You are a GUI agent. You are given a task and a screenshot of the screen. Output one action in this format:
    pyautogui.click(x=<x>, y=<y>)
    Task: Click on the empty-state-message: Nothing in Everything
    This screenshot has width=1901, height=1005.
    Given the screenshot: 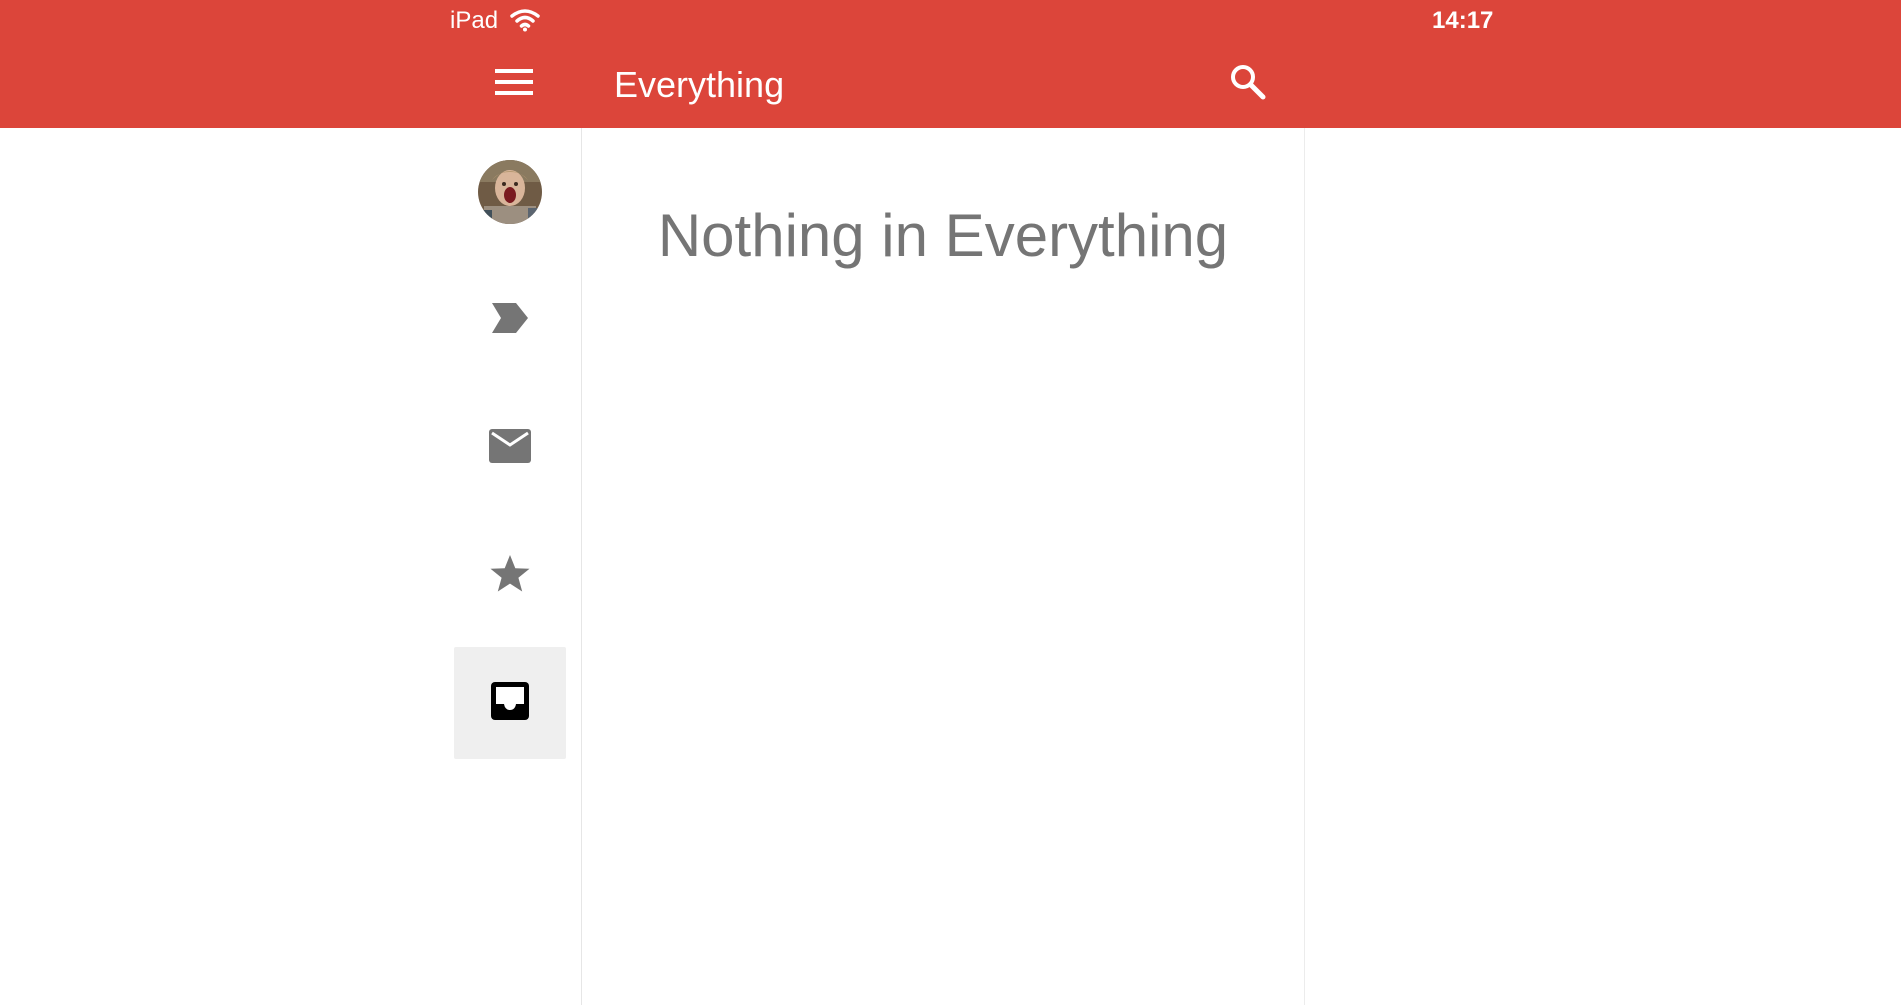 What is the action you would take?
    pyautogui.click(x=943, y=235)
    